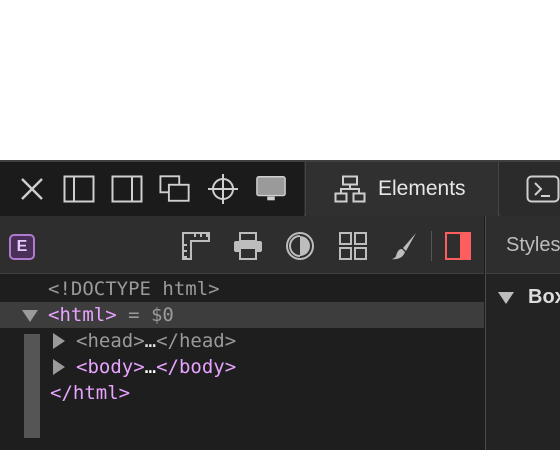 This screenshot has width=560, height=450. Describe the element at coordinates (22, 247) in the screenshot. I see `element-badge: E` at that location.